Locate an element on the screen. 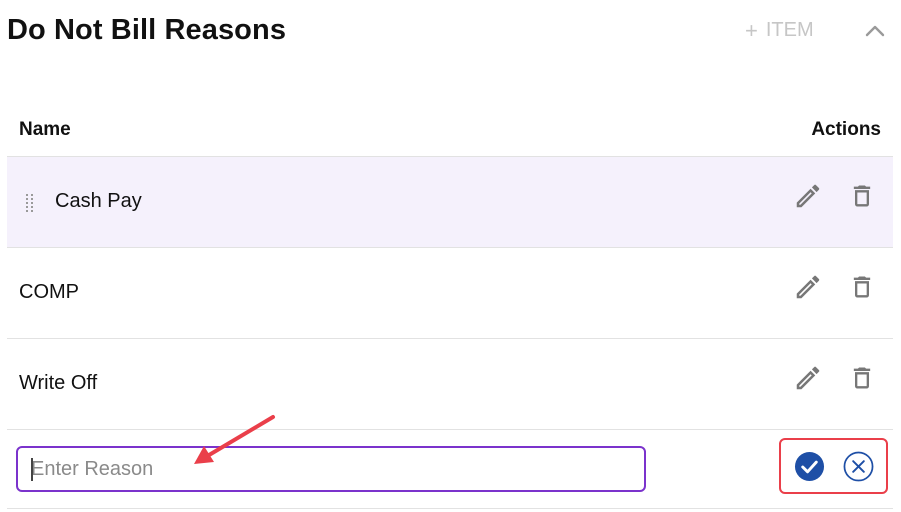  add-item-button: + ITEM is located at coordinates (779, 30).